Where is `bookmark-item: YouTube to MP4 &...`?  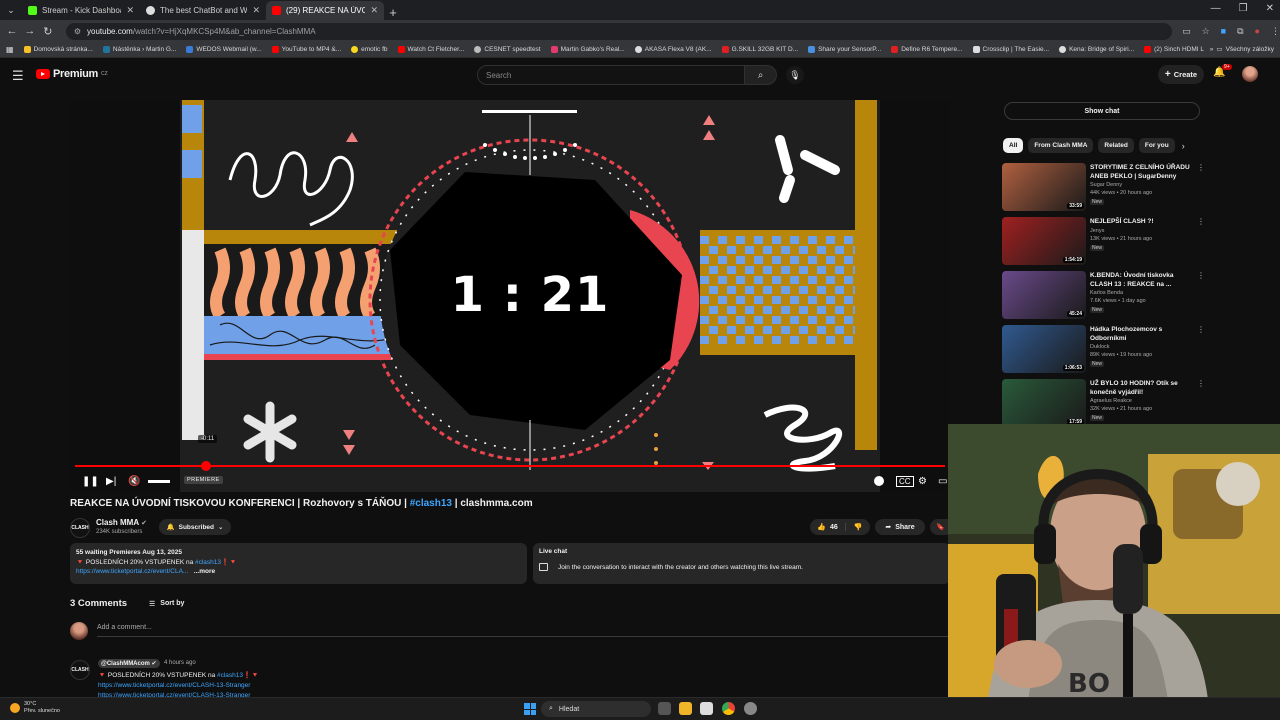 bookmark-item: YouTube to MP4 &... is located at coordinates (306, 49).